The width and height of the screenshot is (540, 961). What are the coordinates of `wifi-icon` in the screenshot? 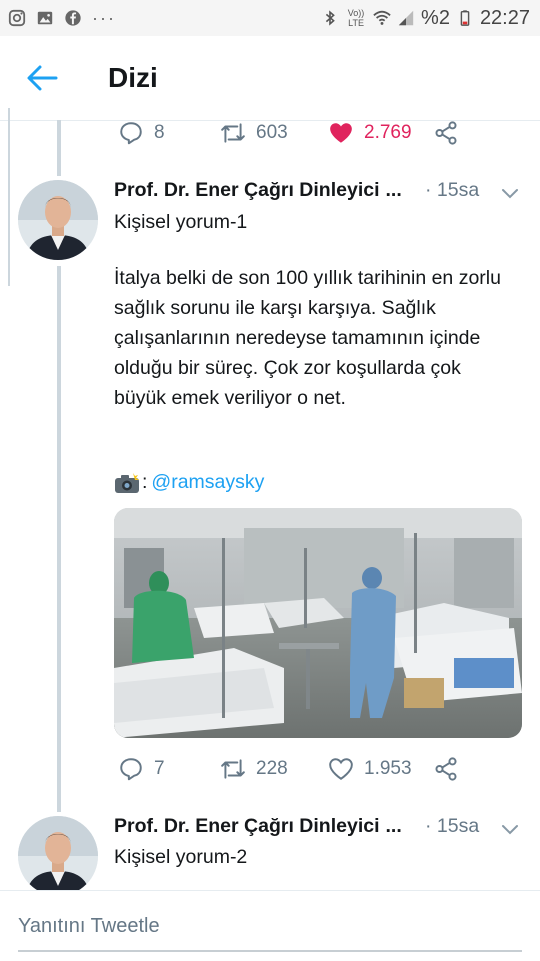 It's located at (382, 18).